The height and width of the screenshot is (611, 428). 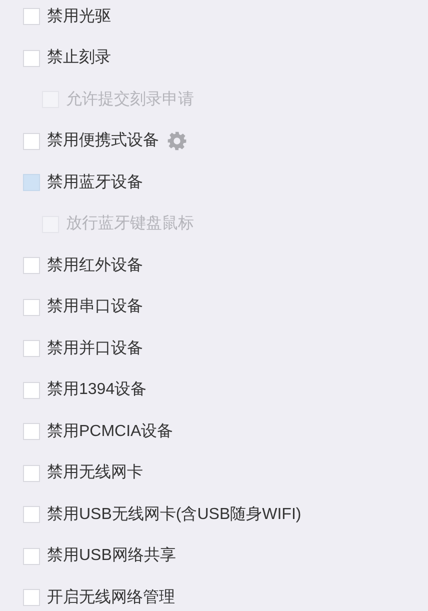 I want to click on option-label: 放行蓝牙键盘鼠标, so click(x=130, y=224).